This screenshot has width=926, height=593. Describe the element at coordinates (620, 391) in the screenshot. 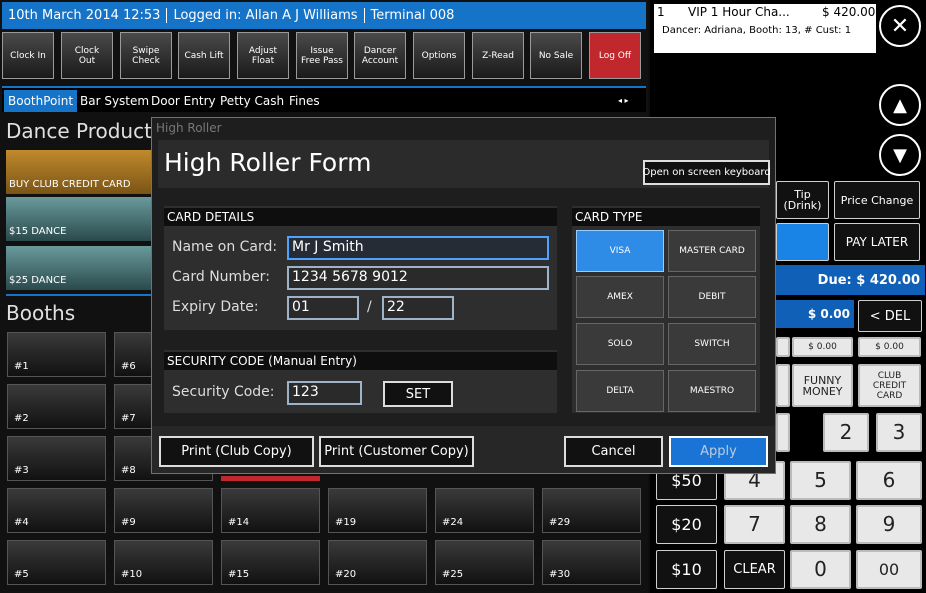

I see `card-type-delta: DELTA` at that location.